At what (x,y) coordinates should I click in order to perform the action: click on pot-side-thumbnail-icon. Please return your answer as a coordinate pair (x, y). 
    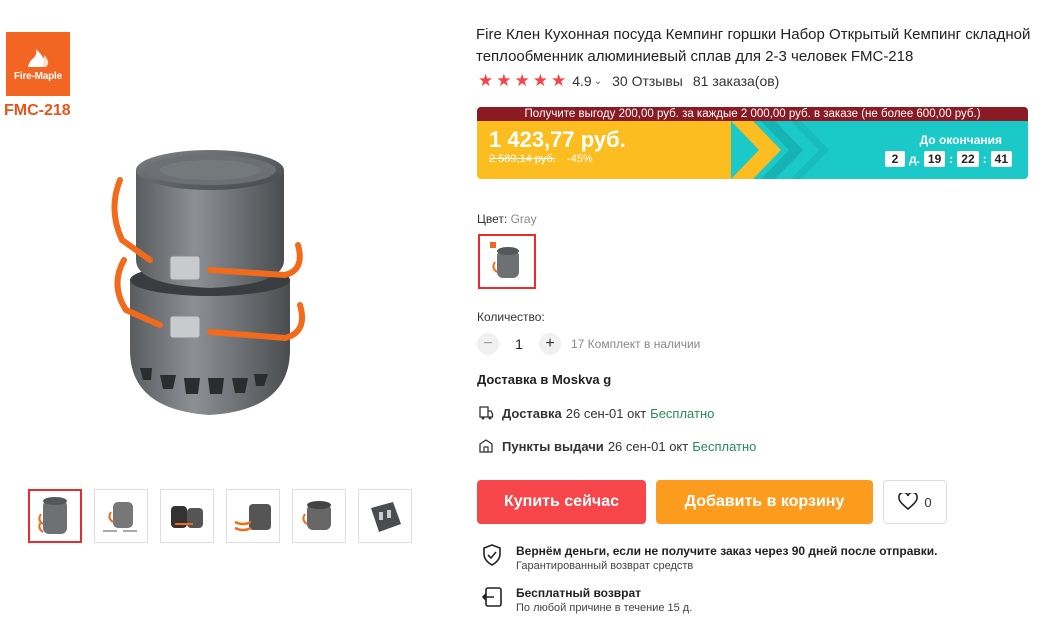
    Looking at the image, I should click on (316, 515).